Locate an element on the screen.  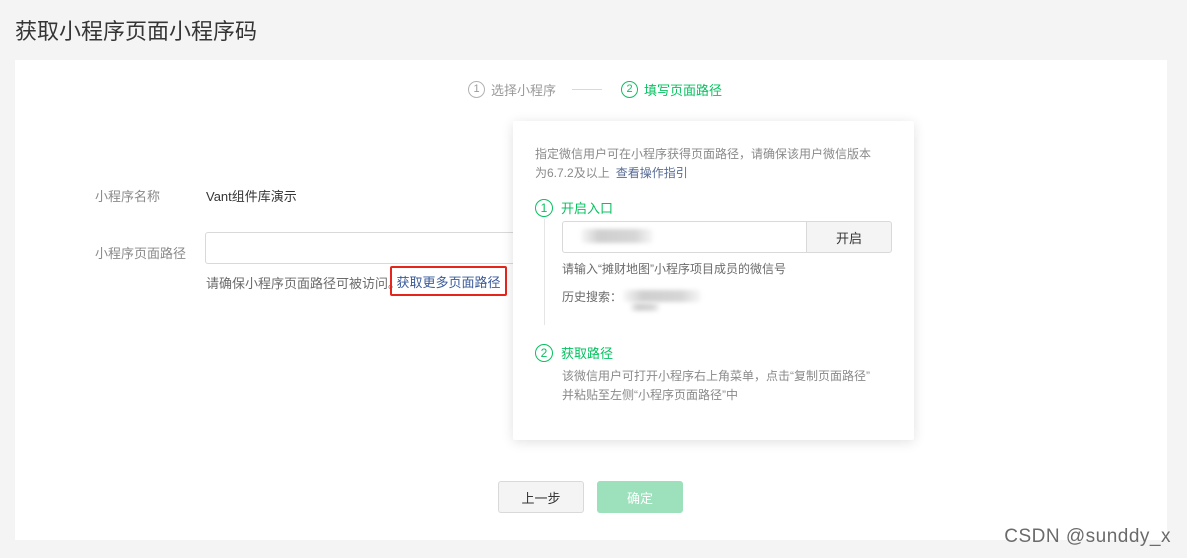
watermark: CSDN @sunddy_x is located at coordinates (1087, 536).